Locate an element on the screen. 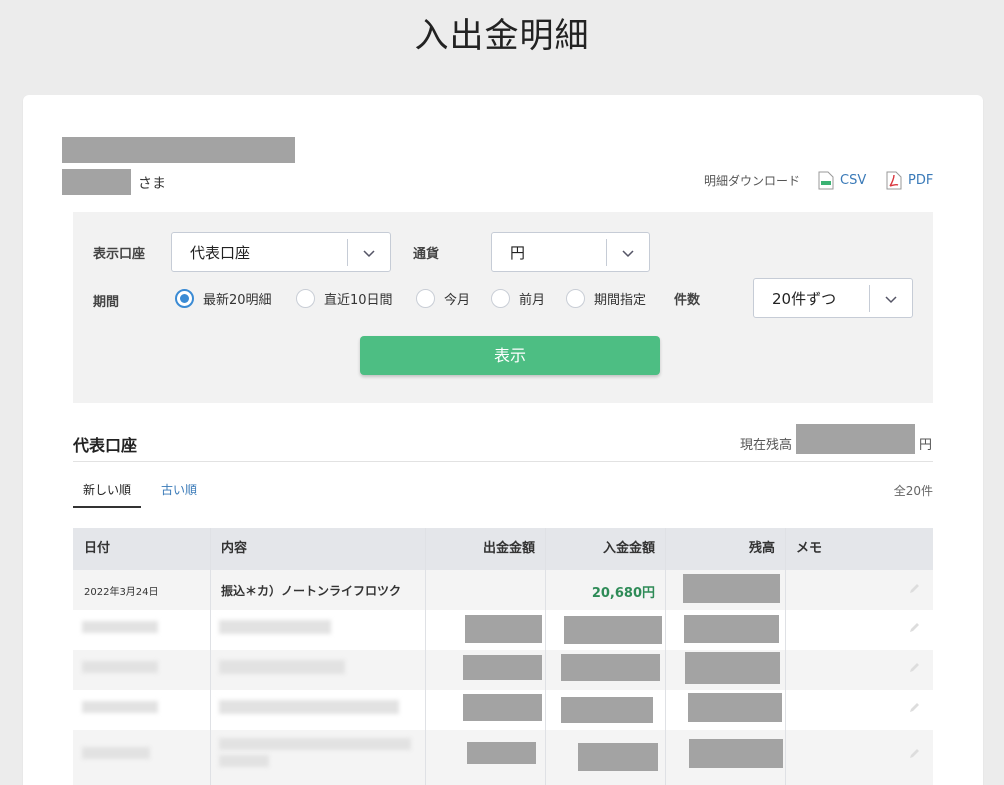  total-count: 全20件 is located at coordinates (913, 491).